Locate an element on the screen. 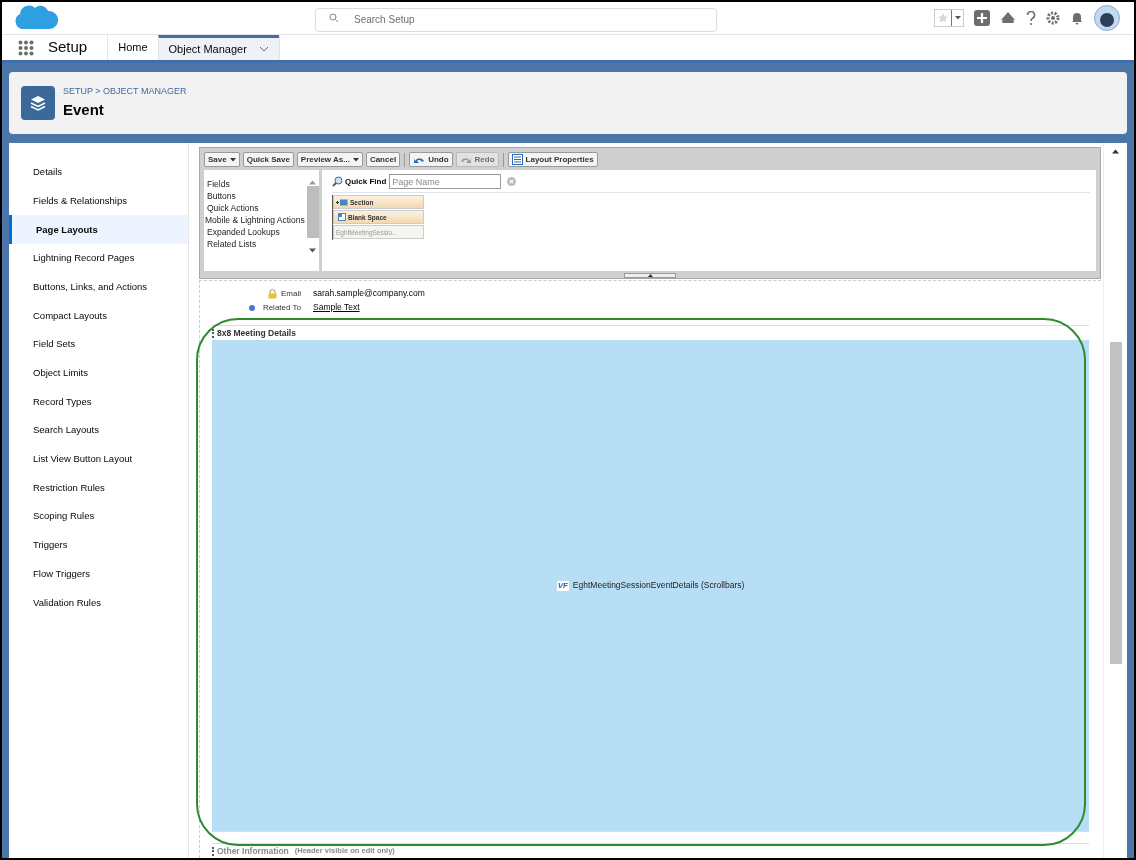  app-name: Setup is located at coordinates (68, 47).